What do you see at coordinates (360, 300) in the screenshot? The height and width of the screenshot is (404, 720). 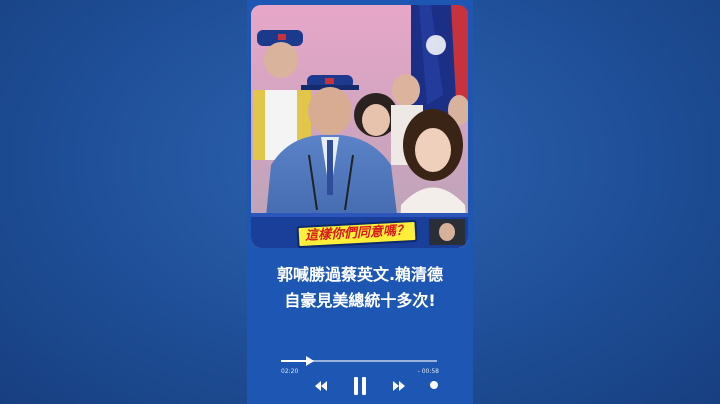 I see `headline-line-2: 自豪見美總統十多次!` at bounding box center [360, 300].